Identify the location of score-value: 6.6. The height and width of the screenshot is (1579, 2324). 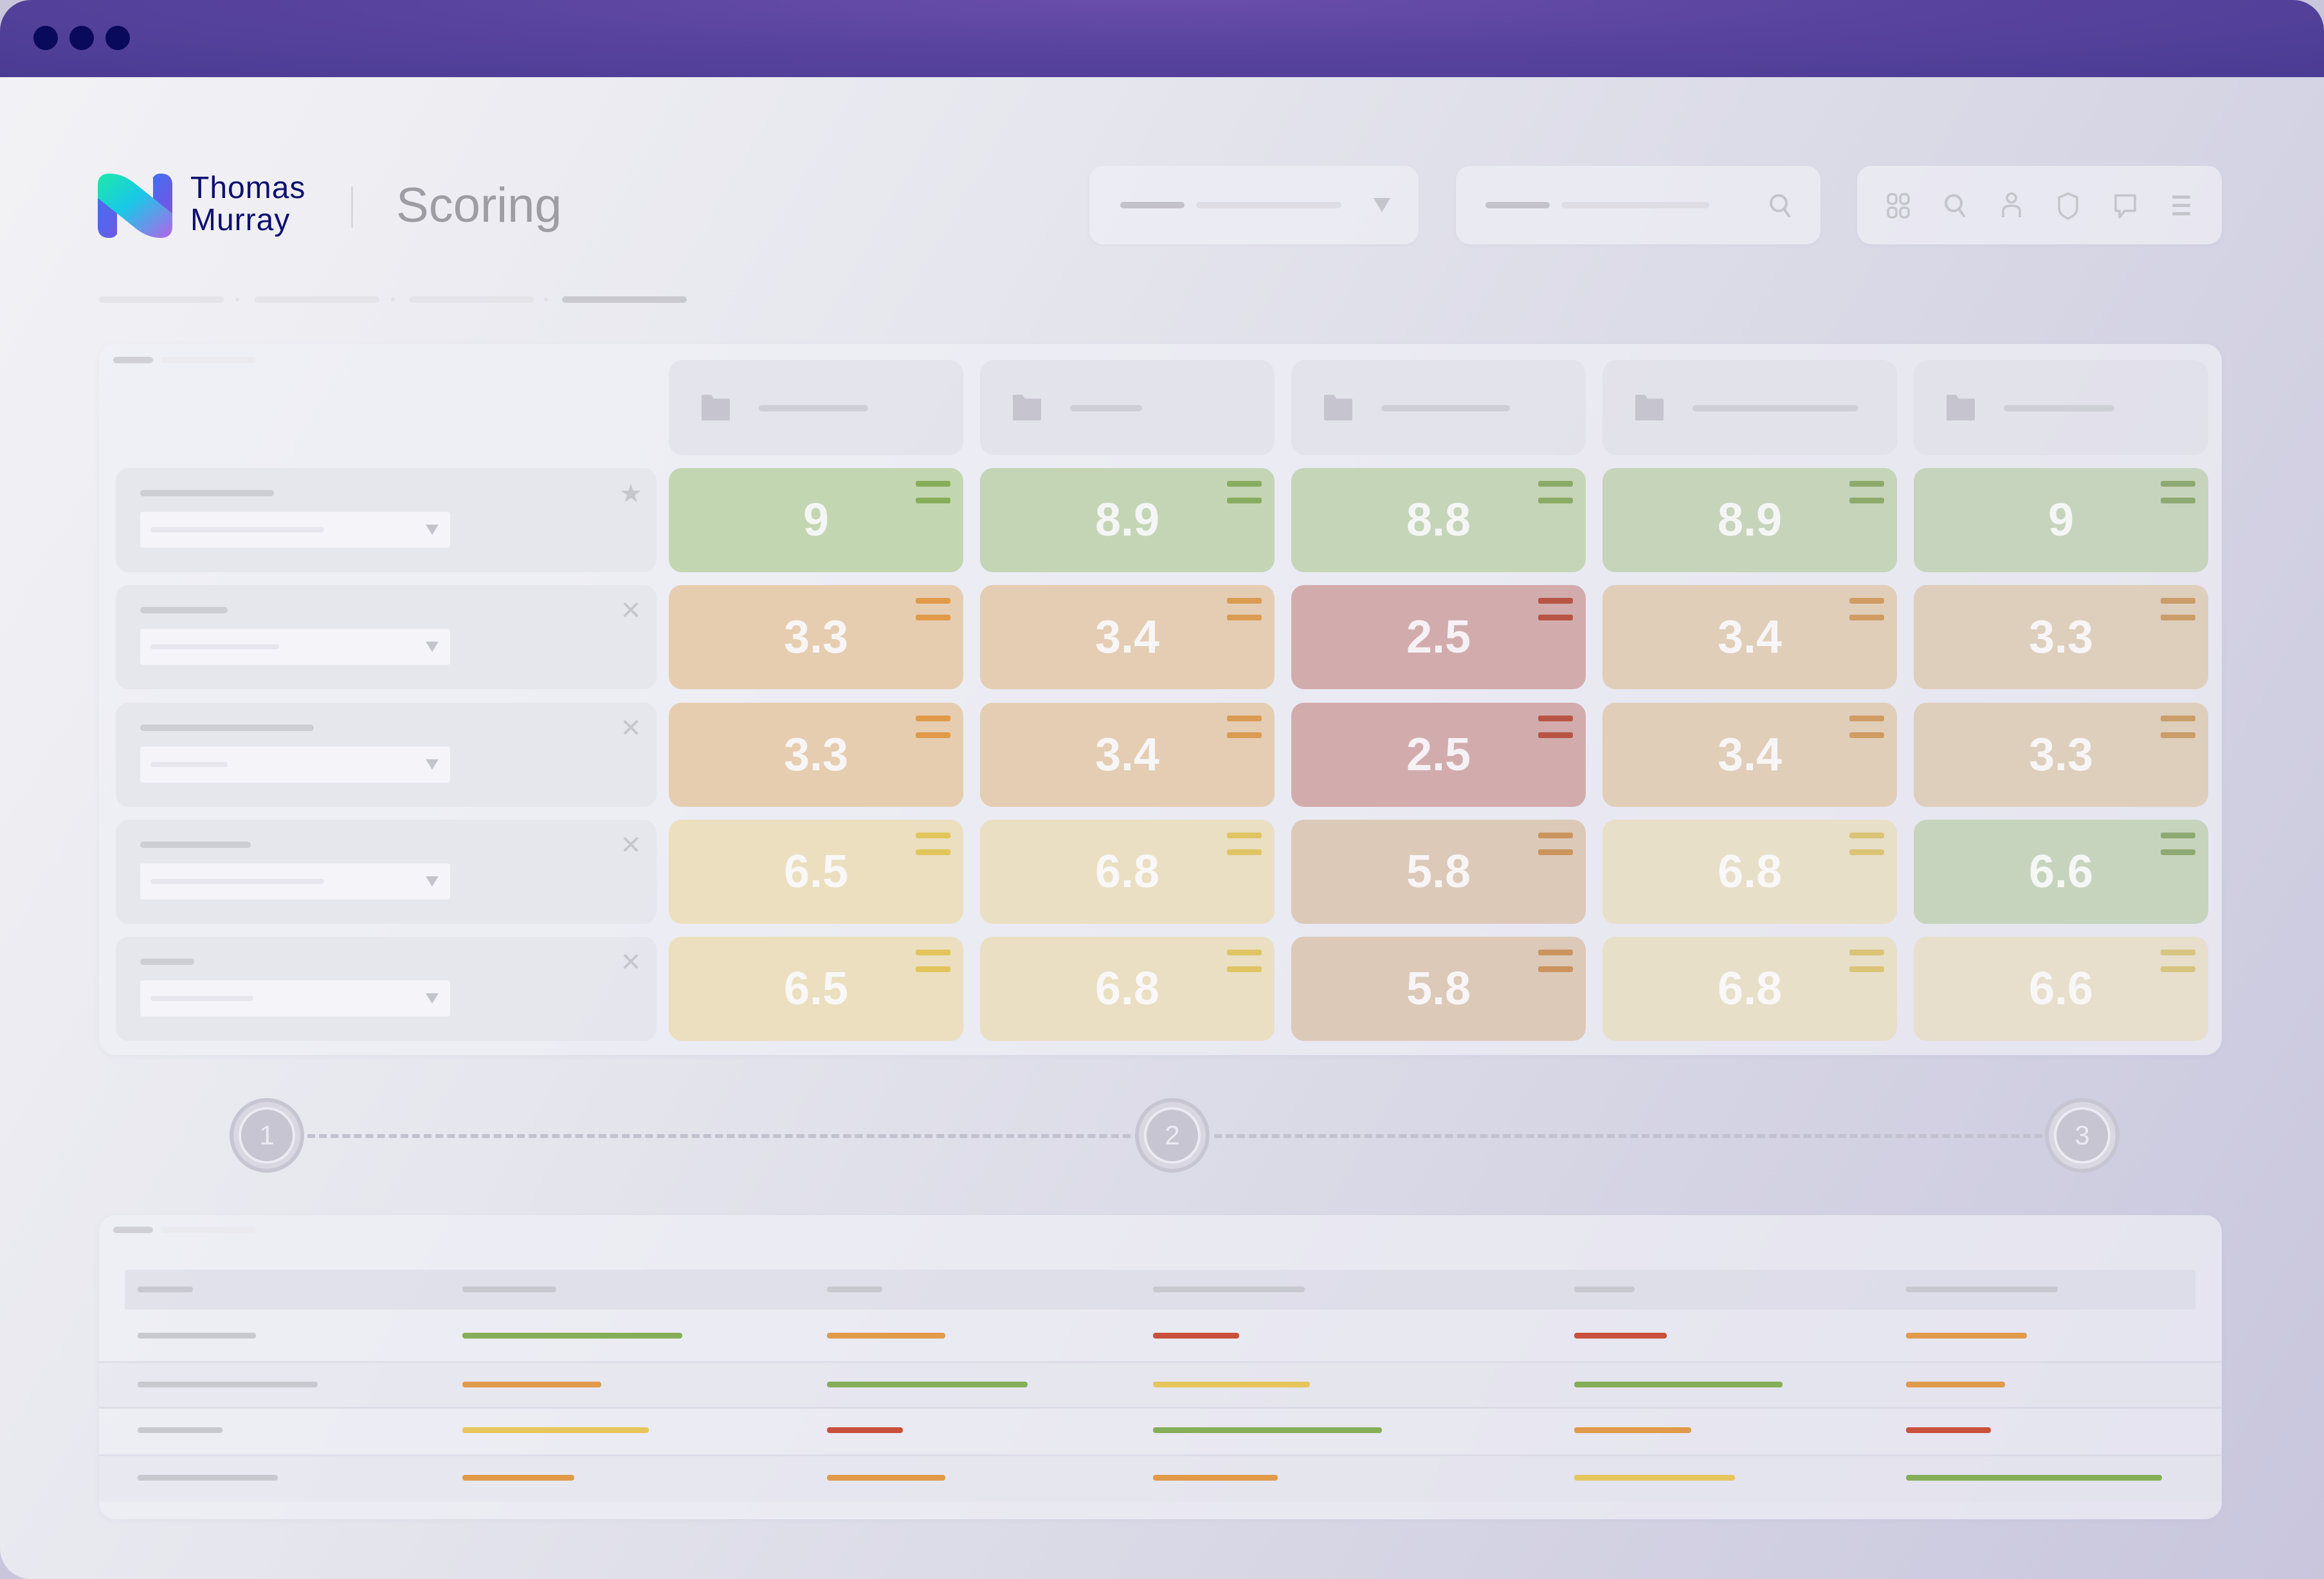
(2061, 989).